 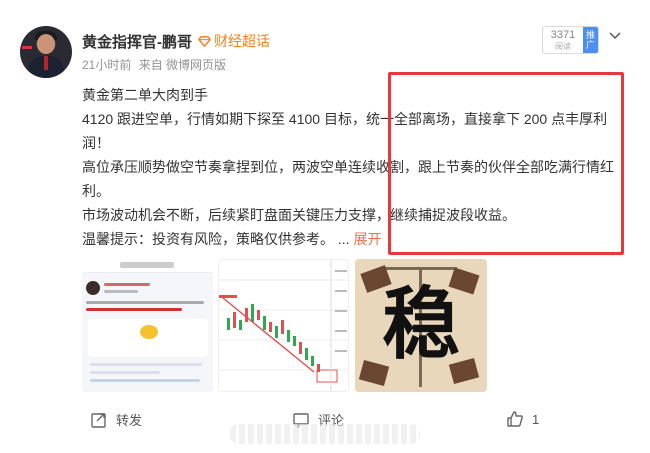 What do you see at coordinates (182, 65) in the screenshot?
I see `post-source: 来自 微博网页版` at bounding box center [182, 65].